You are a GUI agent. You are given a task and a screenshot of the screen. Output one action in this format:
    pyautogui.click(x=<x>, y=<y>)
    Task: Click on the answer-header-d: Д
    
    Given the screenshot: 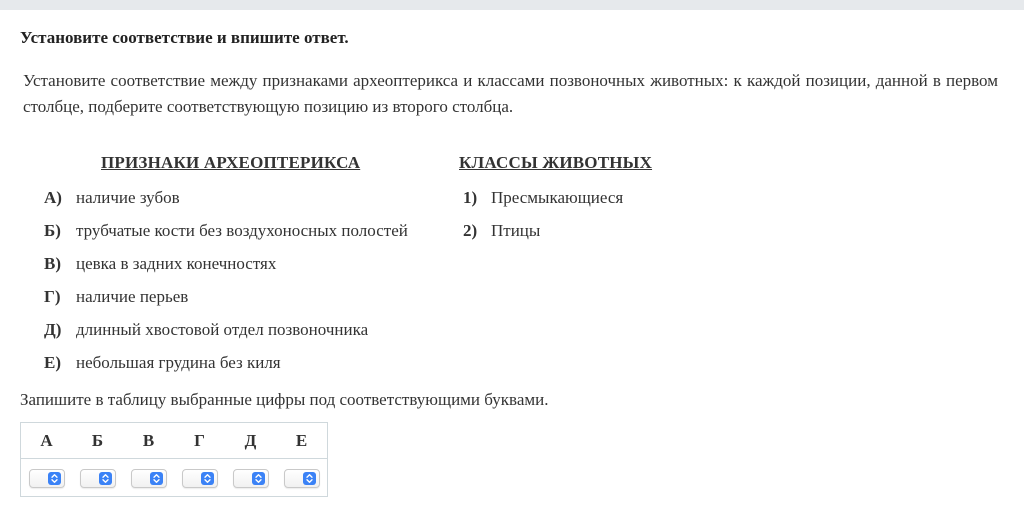 What is the action you would take?
    pyautogui.click(x=250, y=440)
    